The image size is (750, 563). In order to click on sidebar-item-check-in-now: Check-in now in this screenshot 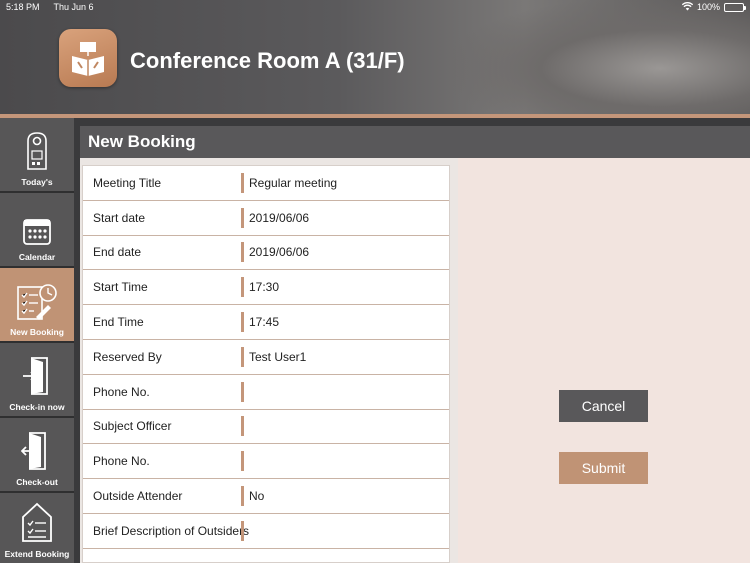, I will do `click(37, 379)`.